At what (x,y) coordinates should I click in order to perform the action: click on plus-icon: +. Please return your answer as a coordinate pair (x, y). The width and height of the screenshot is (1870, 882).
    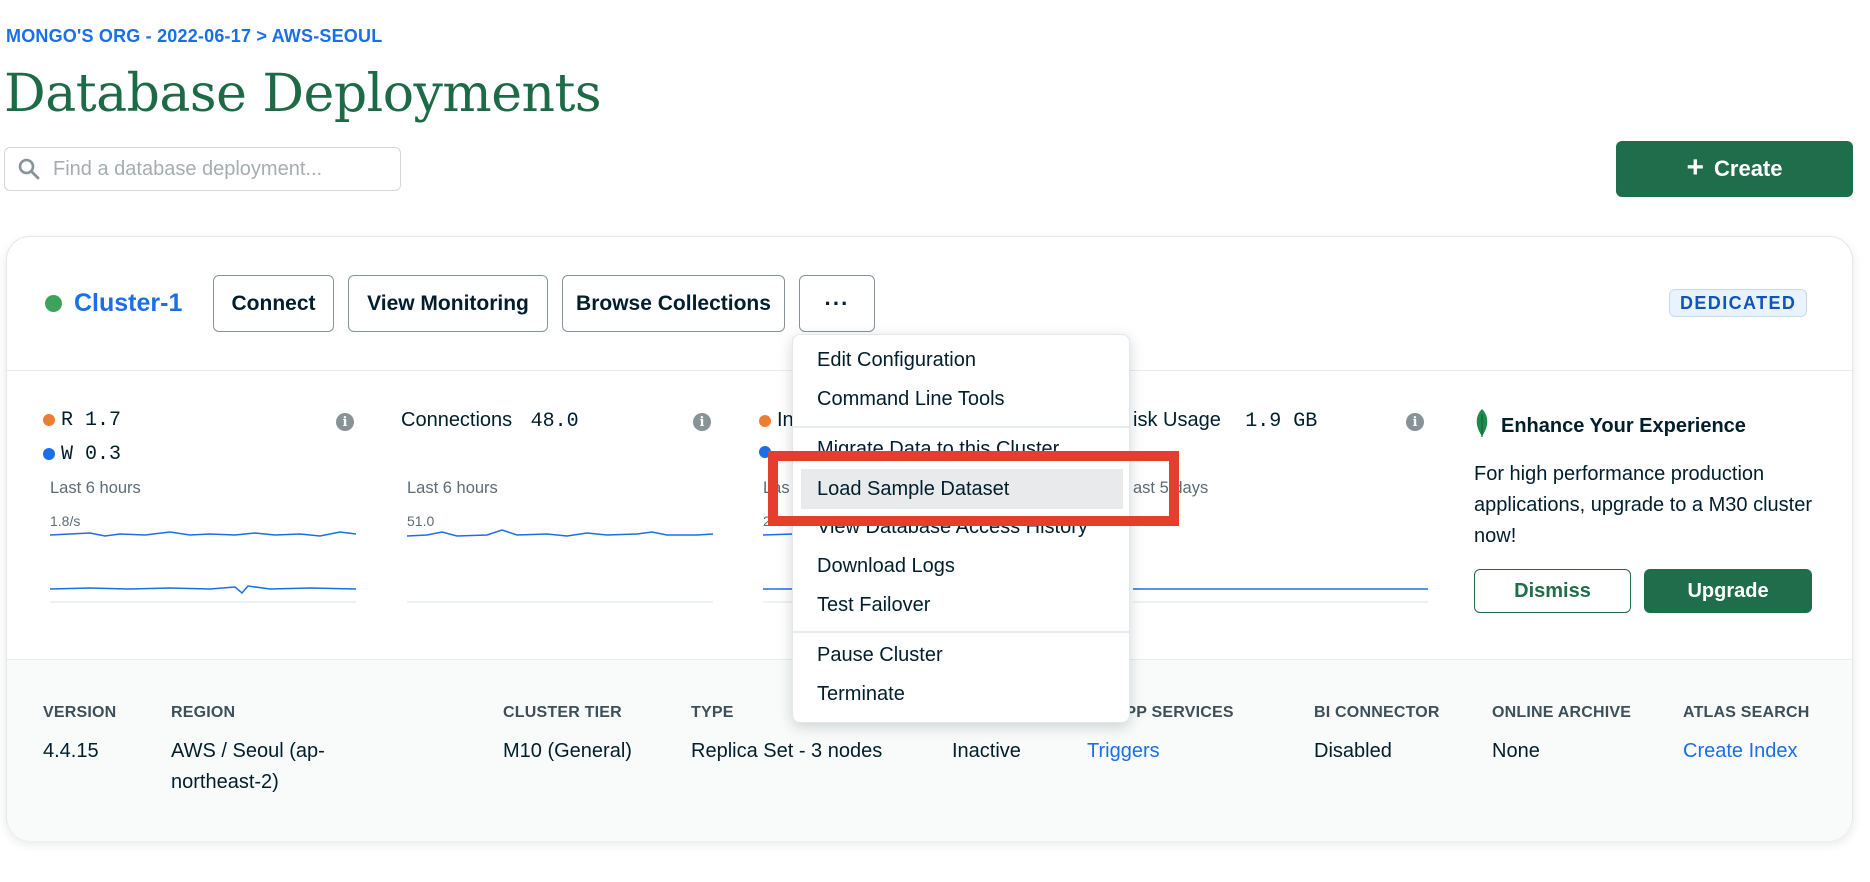
    Looking at the image, I should click on (1695, 167).